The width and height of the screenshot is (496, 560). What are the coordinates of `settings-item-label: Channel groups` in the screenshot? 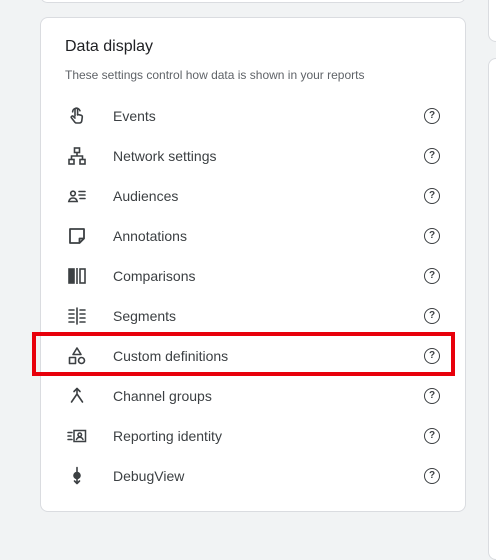 It's located at (162, 396).